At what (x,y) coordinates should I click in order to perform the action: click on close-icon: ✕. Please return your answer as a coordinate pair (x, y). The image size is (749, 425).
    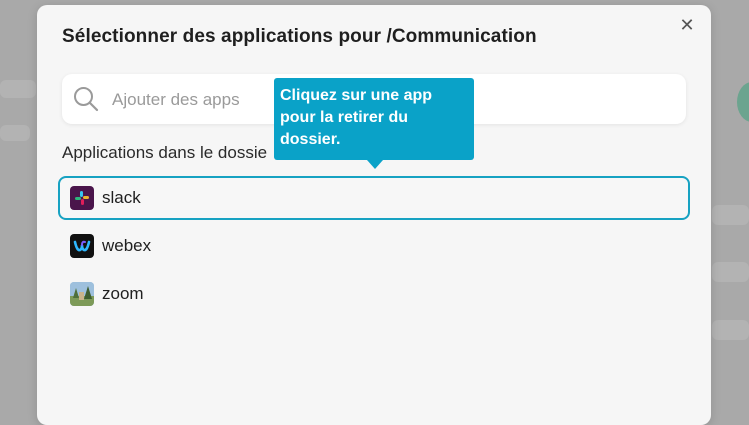
    Looking at the image, I should click on (687, 25).